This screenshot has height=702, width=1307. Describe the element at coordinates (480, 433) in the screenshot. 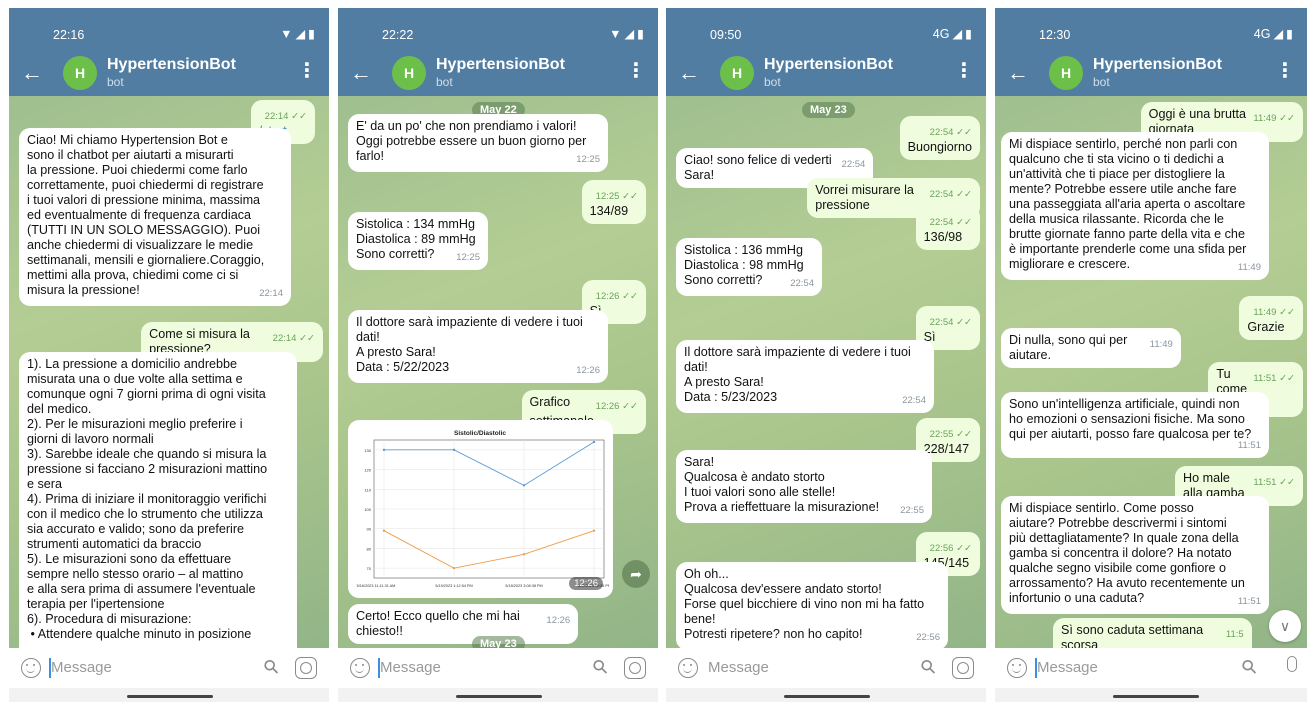

I see `chart-title: Sistolic/Diastolic` at that location.